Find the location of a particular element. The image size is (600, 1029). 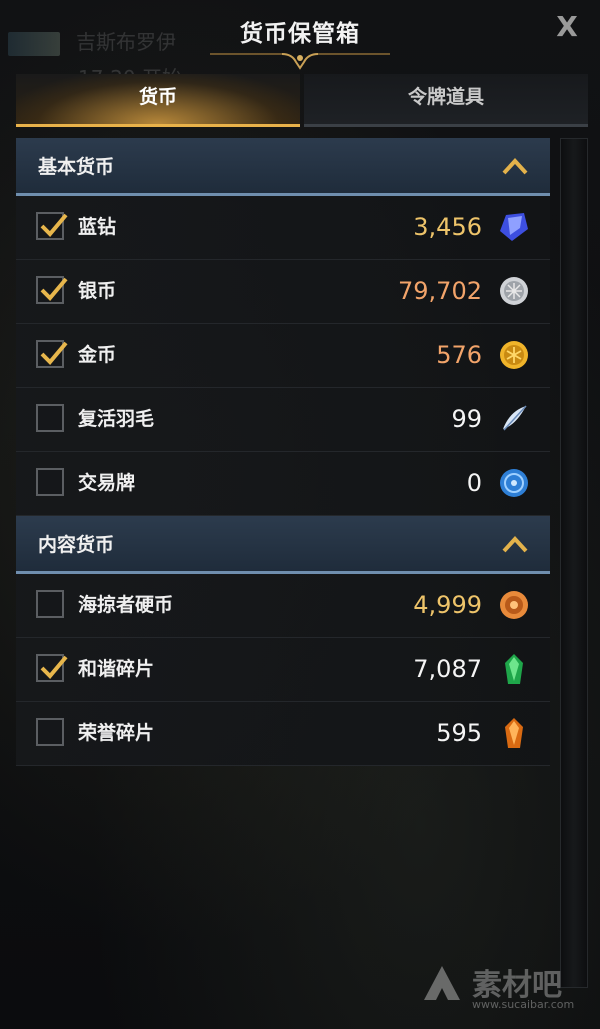

green-shard-icon is located at coordinates (514, 669).